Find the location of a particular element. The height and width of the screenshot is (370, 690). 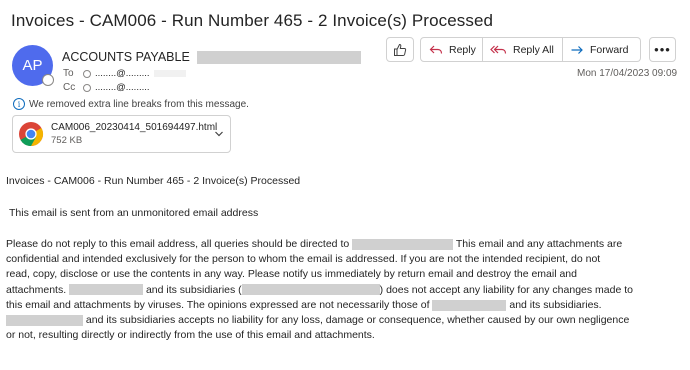

message-toolbar: Reply Reply All Forward ••• is located at coordinates (531, 49).